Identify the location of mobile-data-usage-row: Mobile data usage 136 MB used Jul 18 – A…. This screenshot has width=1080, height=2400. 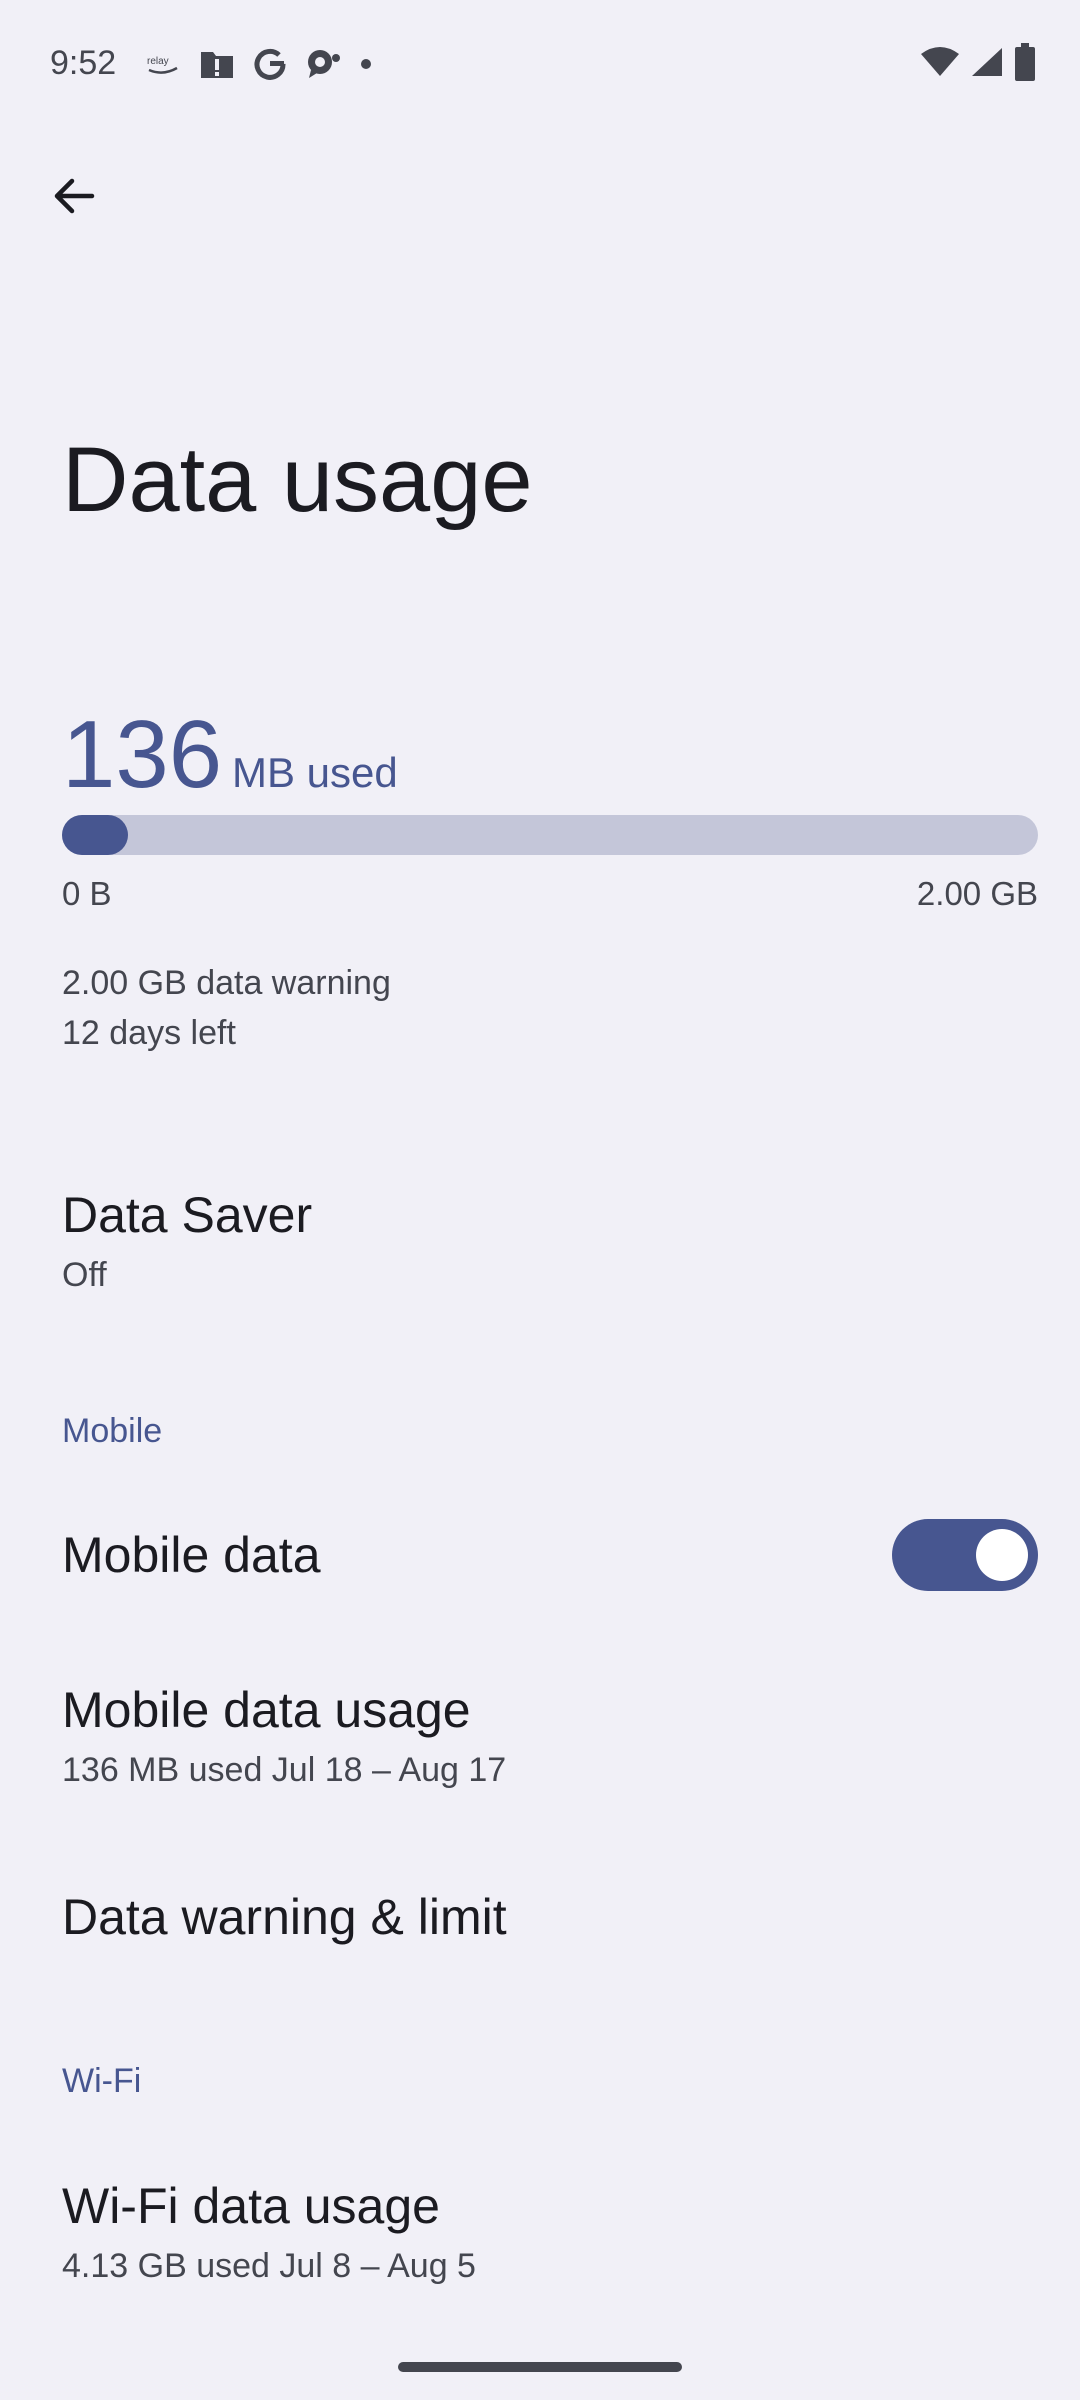
(540, 1740).